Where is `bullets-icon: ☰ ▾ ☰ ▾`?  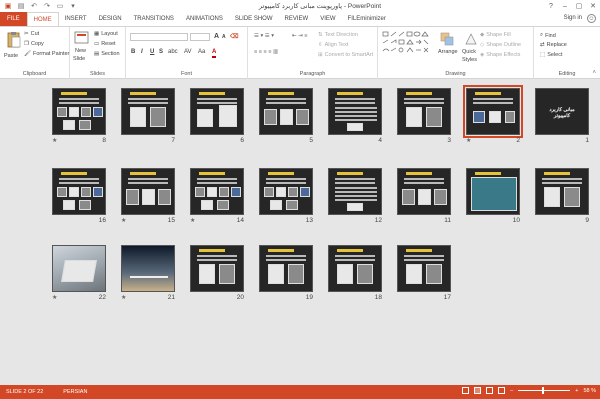
bullets-icon: ☰ ▾ ☰ ▾ is located at coordinates (264, 36).